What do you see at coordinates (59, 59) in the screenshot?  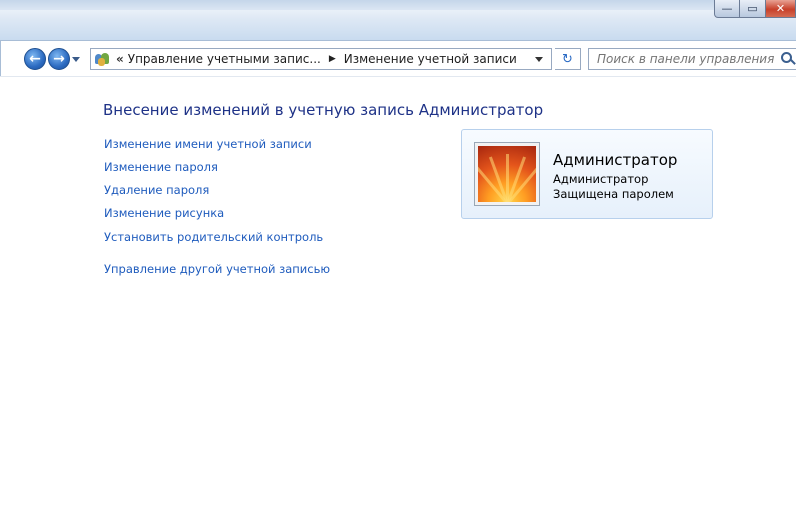 I see `forward-button: →` at bounding box center [59, 59].